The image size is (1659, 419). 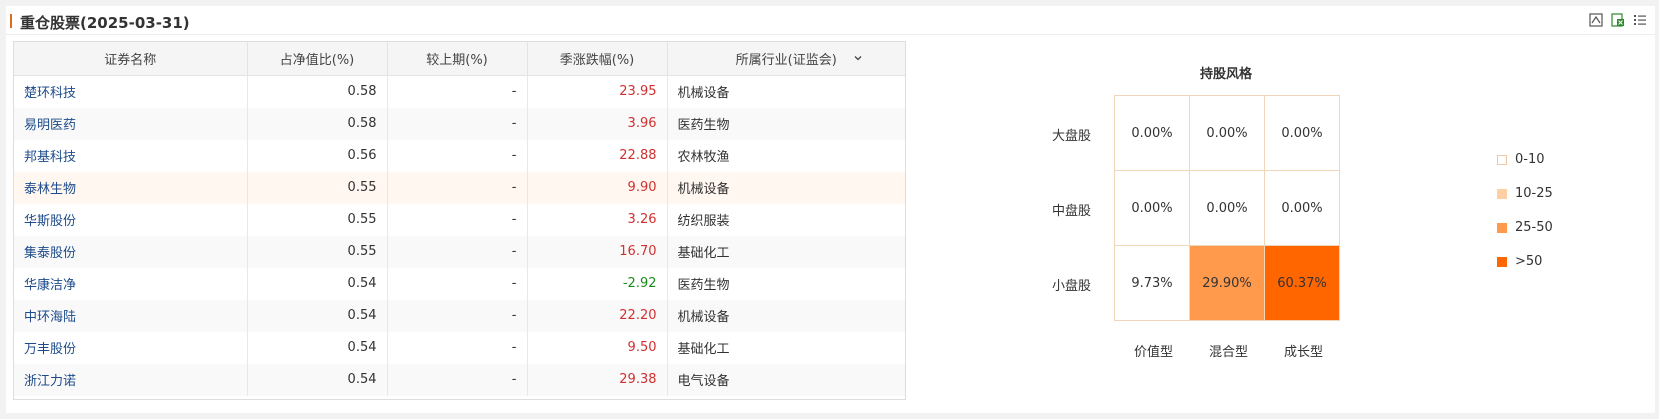 I want to click on table-row: 楚环科技 0.58-23.95 机械设备, so click(x=459, y=91).